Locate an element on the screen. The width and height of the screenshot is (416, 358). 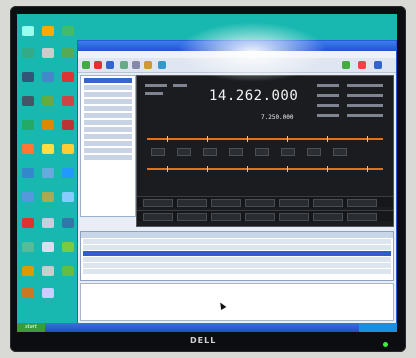
start-button: start is located at coordinates (31, 327).